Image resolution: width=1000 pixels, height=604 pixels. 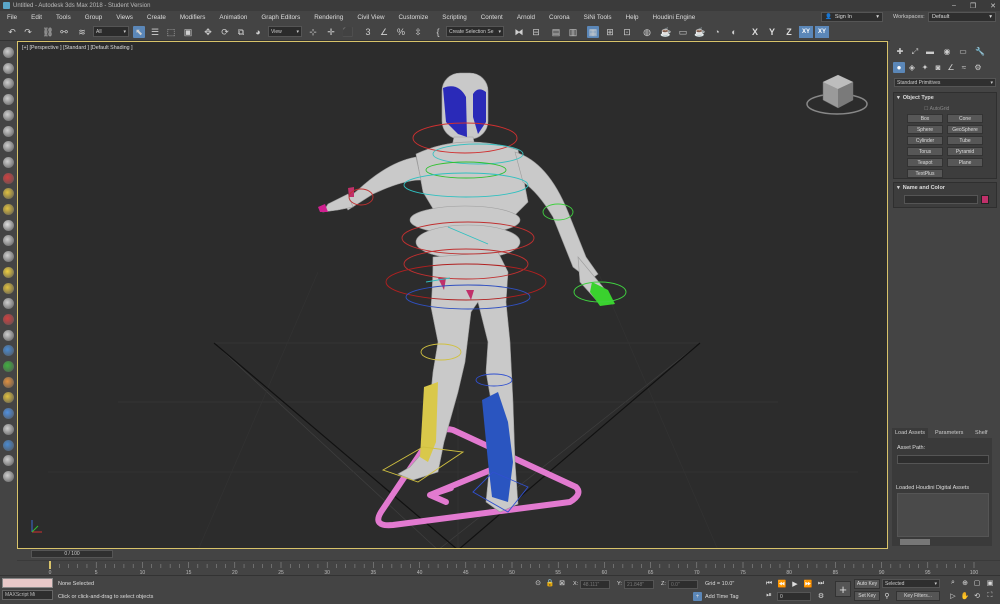 I want to click on add-time-tag: Add Time Tag, so click(x=722, y=597).